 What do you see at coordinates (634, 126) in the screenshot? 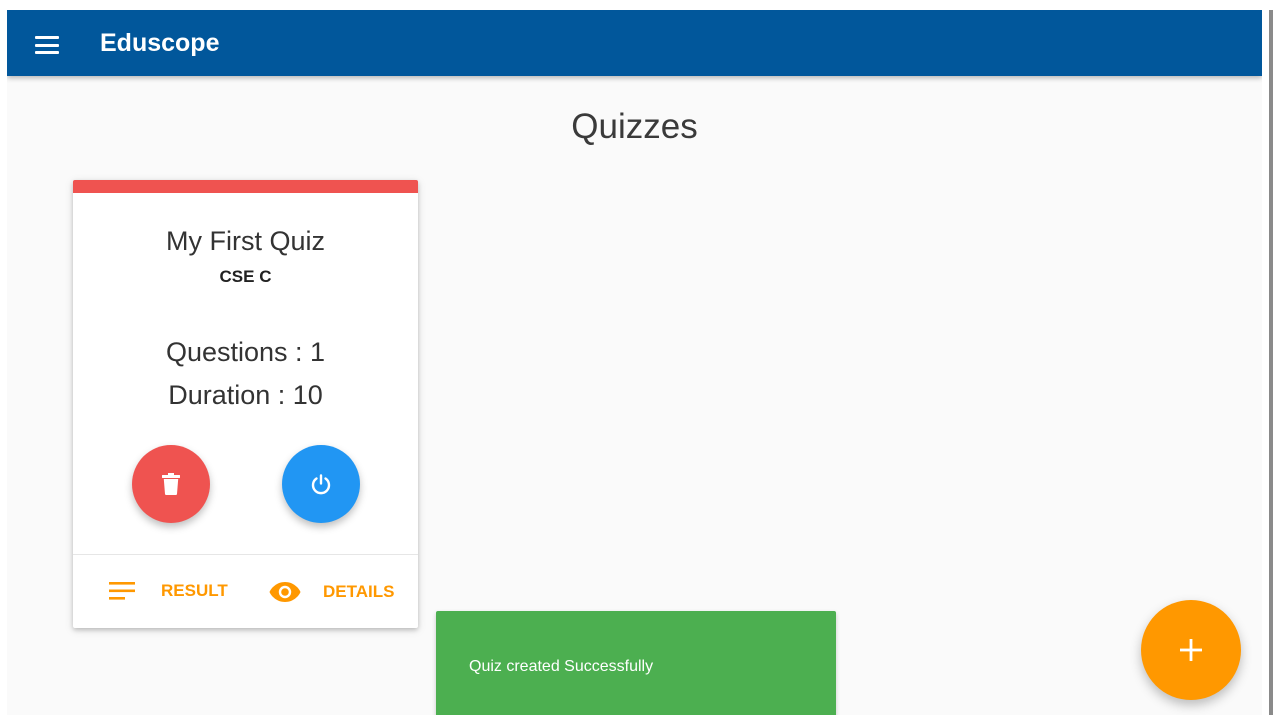
I see `page-title: Quizzes` at bounding box center [634, 126].